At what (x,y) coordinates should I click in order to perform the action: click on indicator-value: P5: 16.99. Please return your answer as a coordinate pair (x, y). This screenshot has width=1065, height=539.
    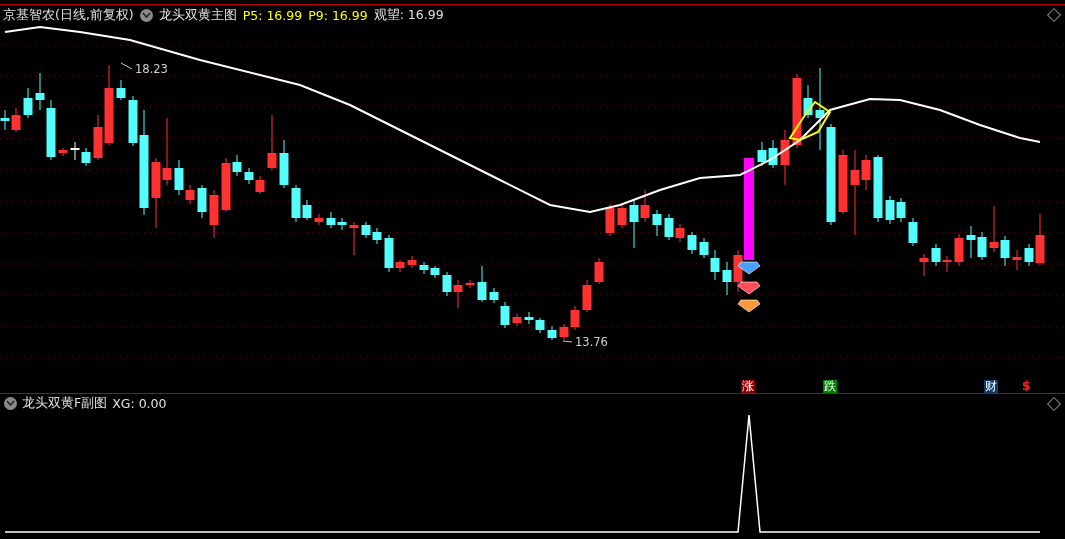
    Looking at the image, I should click on (272, 15).